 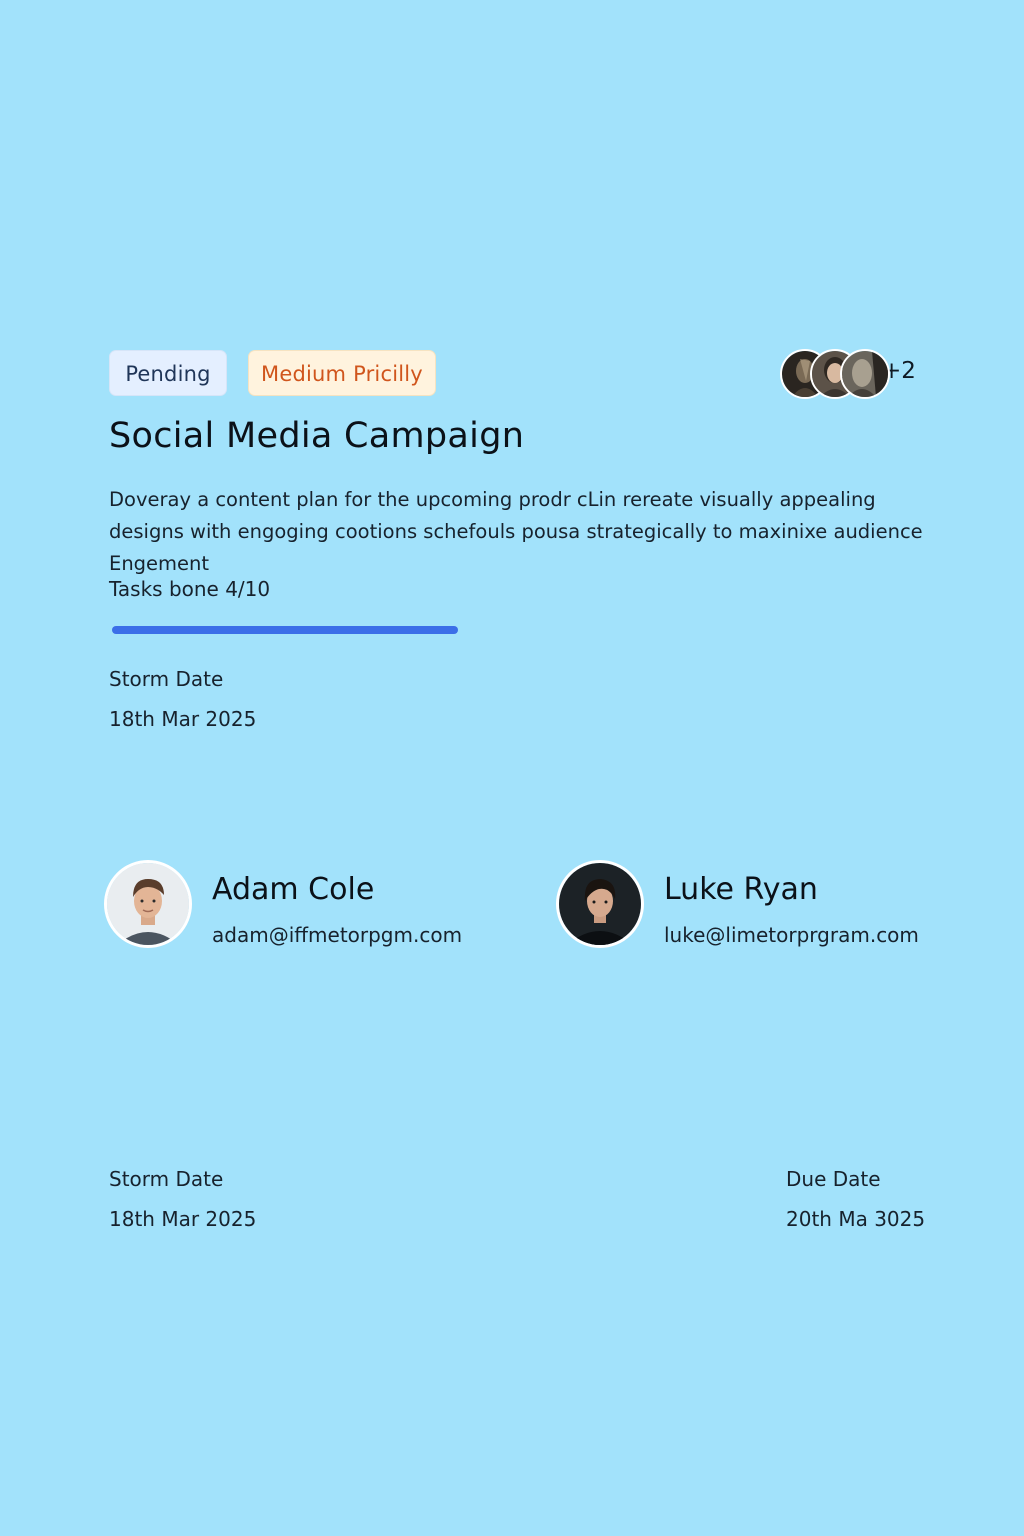 I want to click on due-date-value: 20th Ma 3025, so click(x=856, y=1219).